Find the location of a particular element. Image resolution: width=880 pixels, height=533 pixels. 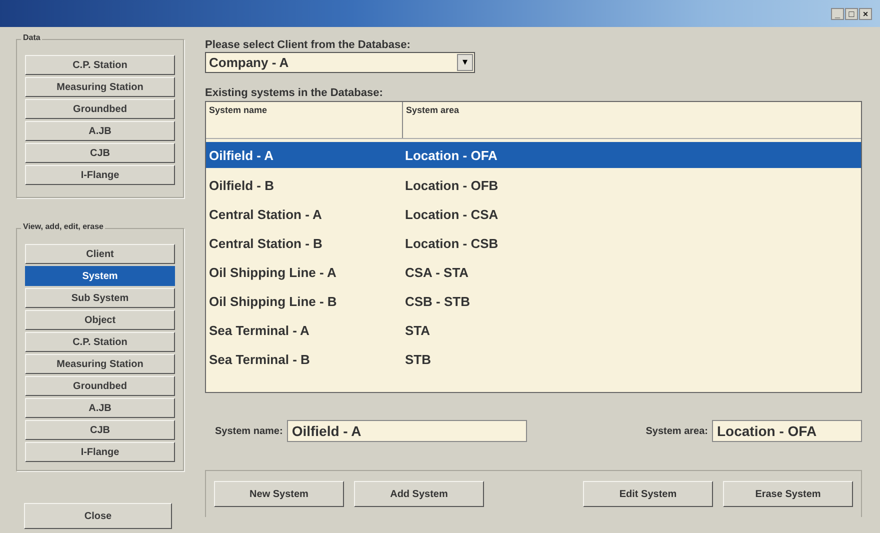

table-cell-text: CSA - STA is located at coordinates (437, 272).